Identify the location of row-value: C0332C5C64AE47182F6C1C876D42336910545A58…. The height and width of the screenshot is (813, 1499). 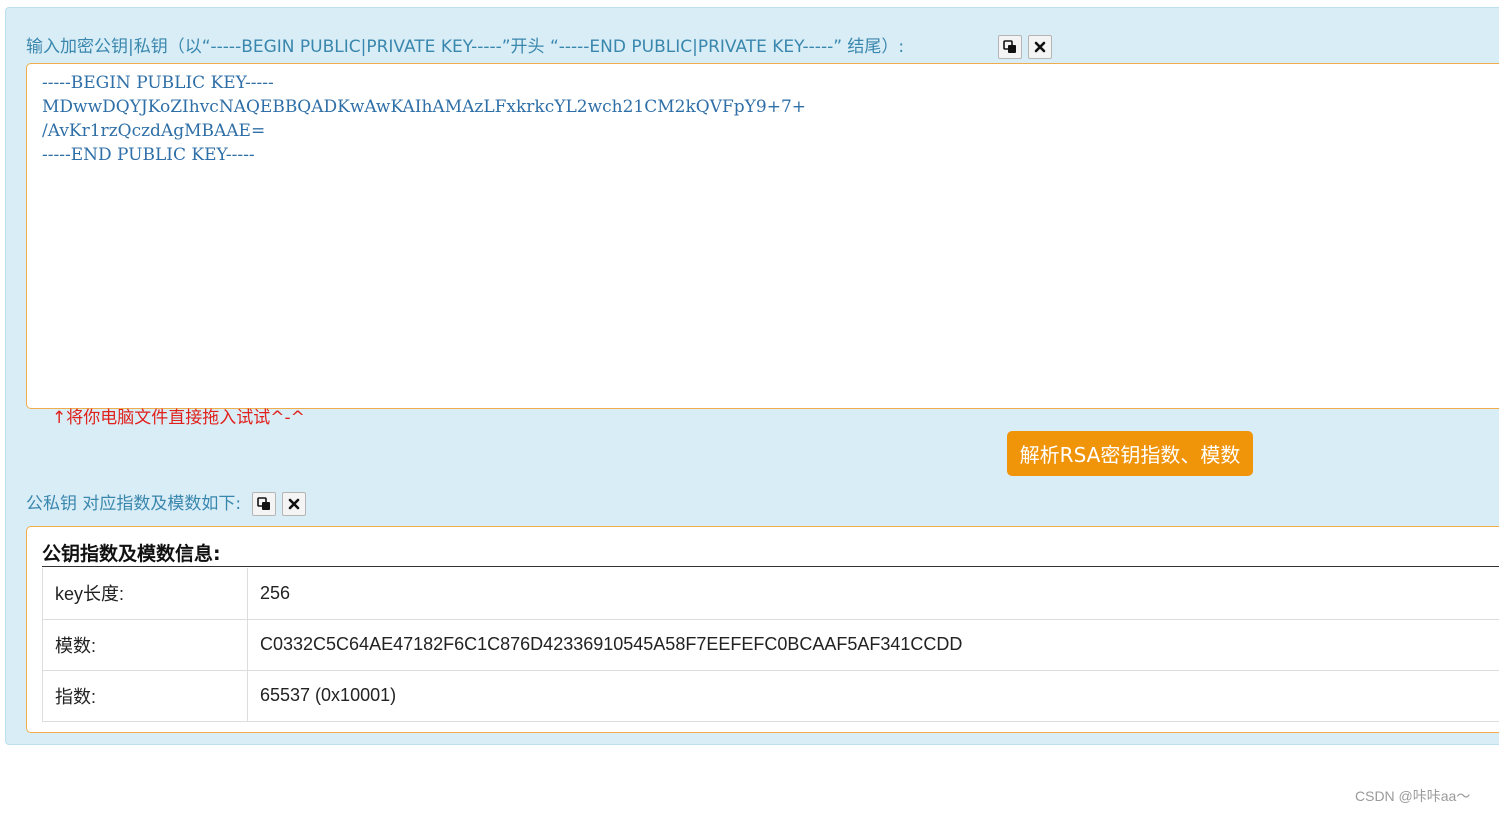
(873, 644).